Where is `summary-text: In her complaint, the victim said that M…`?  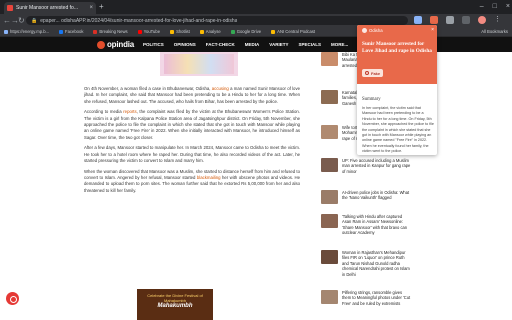
summary-text: In her complaint, the victim said that M… is located at coordinates (398, 130).